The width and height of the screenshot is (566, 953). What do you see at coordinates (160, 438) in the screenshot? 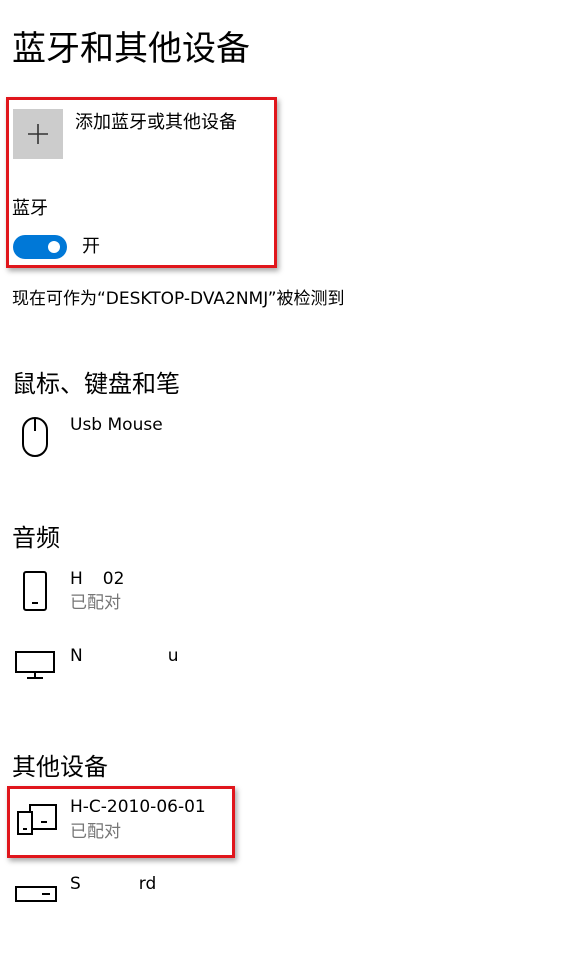
I see `device-usb-mouse: Usb Mouse` at bounding box center [160, 438].